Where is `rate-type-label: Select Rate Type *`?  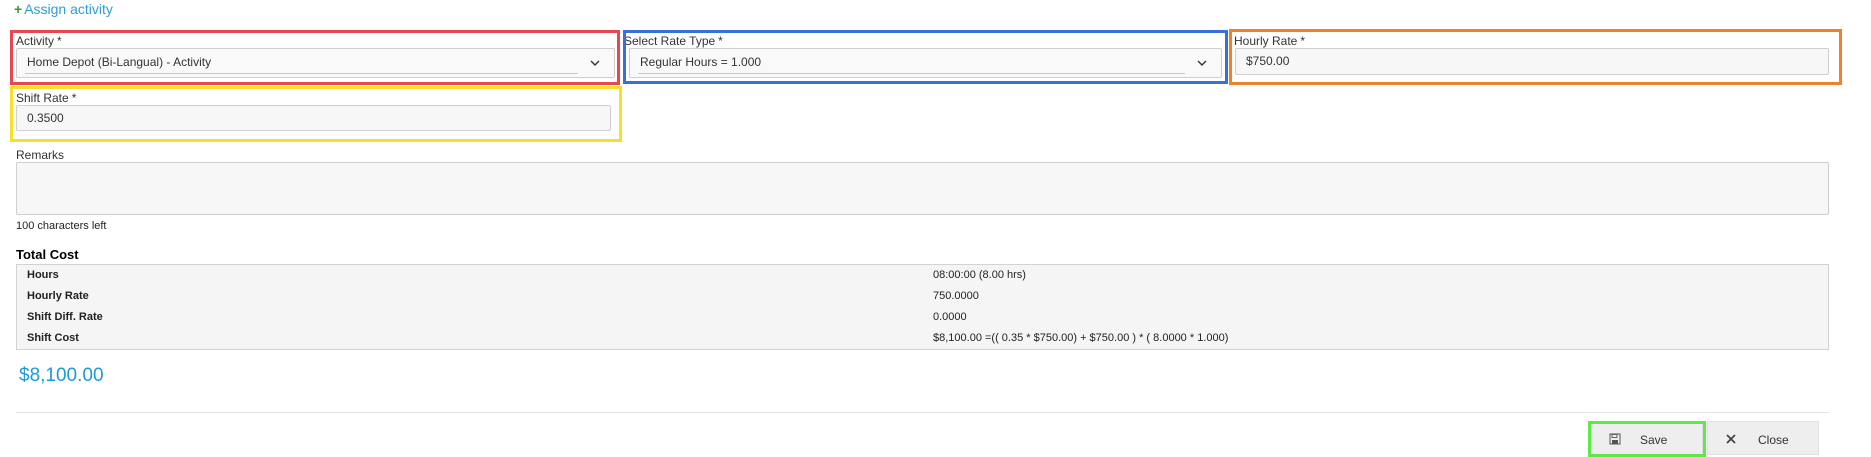
rate-type-label: Select Rate Type * is located at coordinates (673, 41).